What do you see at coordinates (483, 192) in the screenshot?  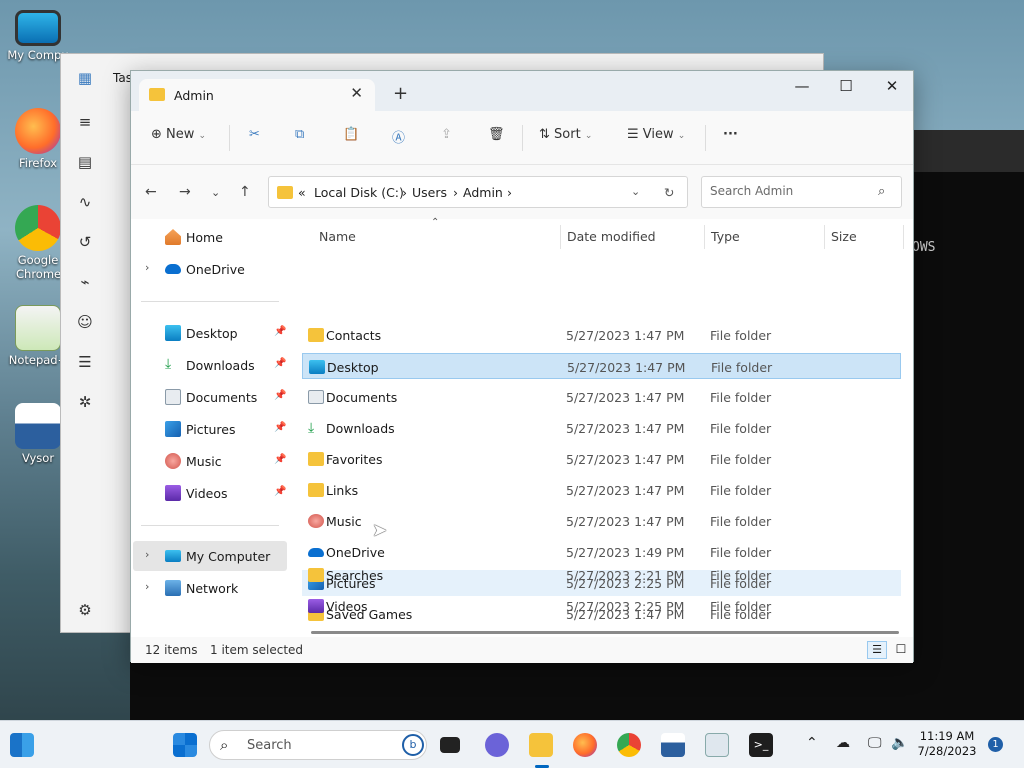 I see `breadcrumb-admin: Admin` at bounding box center [483, 192].